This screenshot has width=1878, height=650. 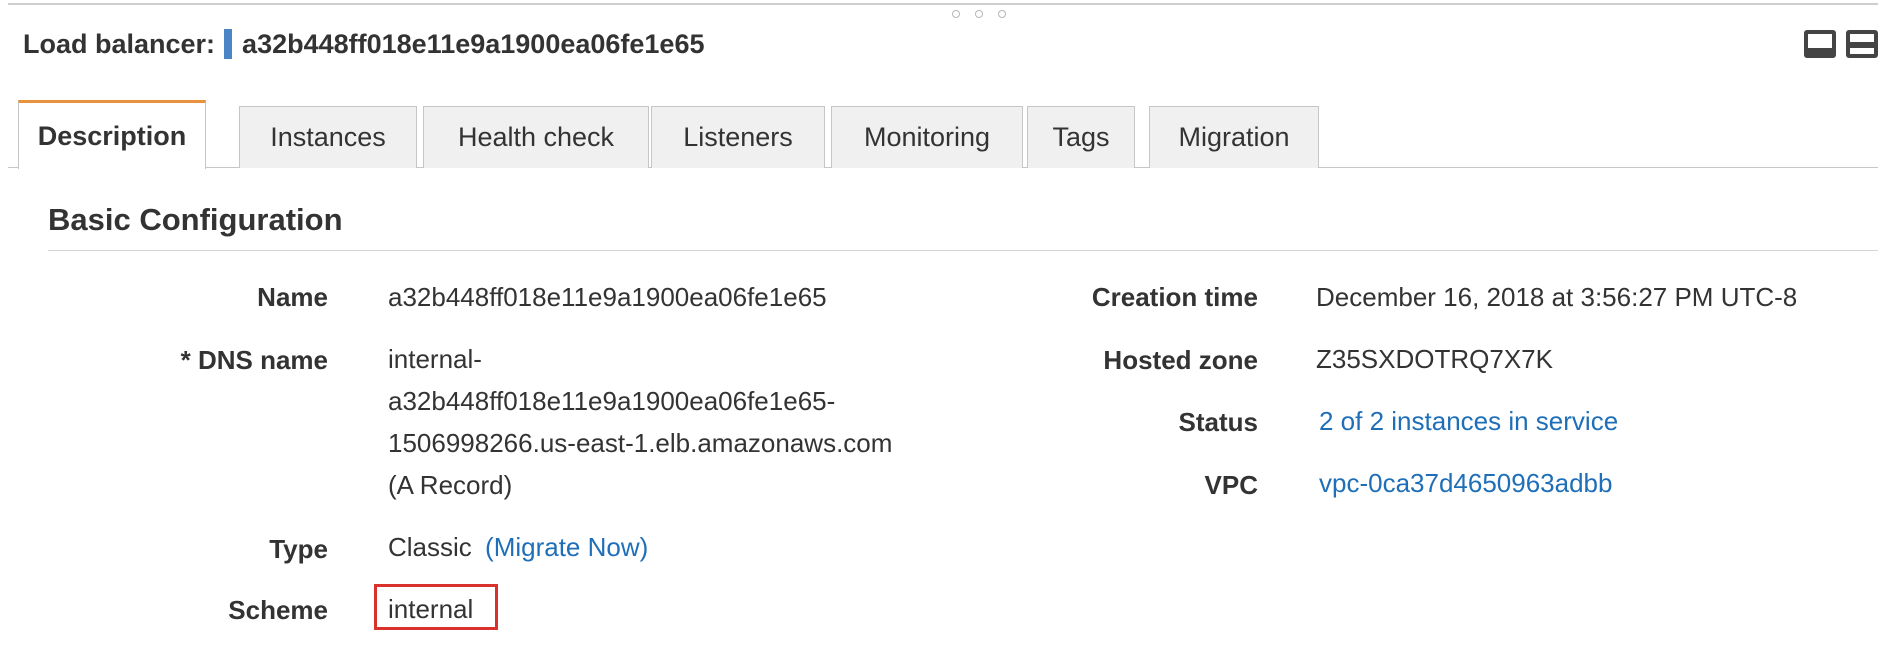 What do you see at coordinates (1234, 137) in the screenshot?
I see `tab-migration: Migration` at bounding box center [1234, 137].